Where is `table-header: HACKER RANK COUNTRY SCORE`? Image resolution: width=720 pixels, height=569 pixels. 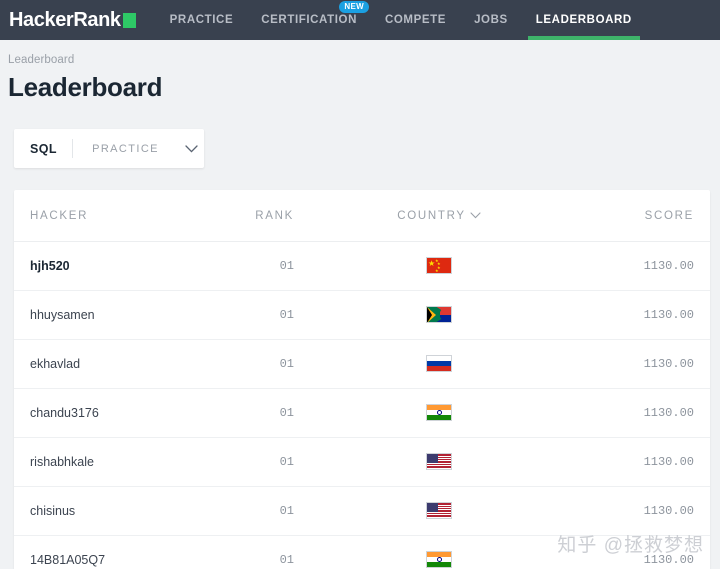 table-header: HACKER RANK COUNTRY SCORE is located at coordinates (362, 216).